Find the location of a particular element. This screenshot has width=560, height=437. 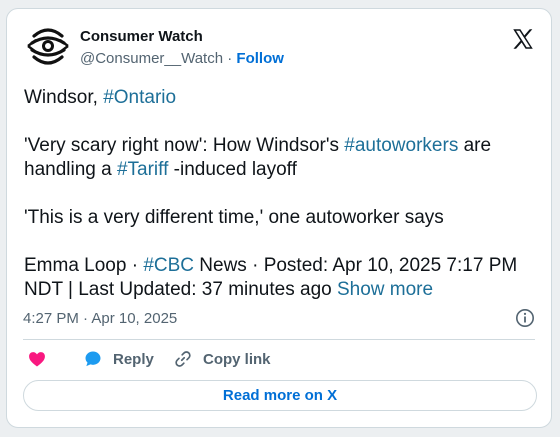

reply-label: Reply is located at coordinates (133, 359).